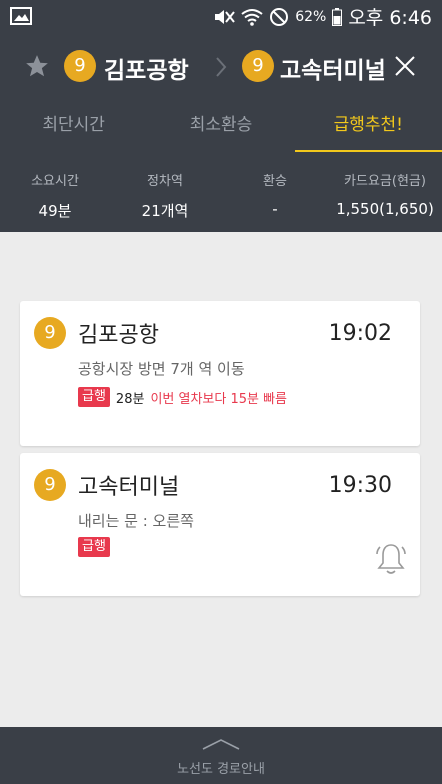  What do you see at coordinates (275, 181) in the screenshot?
I see `summary-transfer-label: 환승` at bounding box center [275, 181].